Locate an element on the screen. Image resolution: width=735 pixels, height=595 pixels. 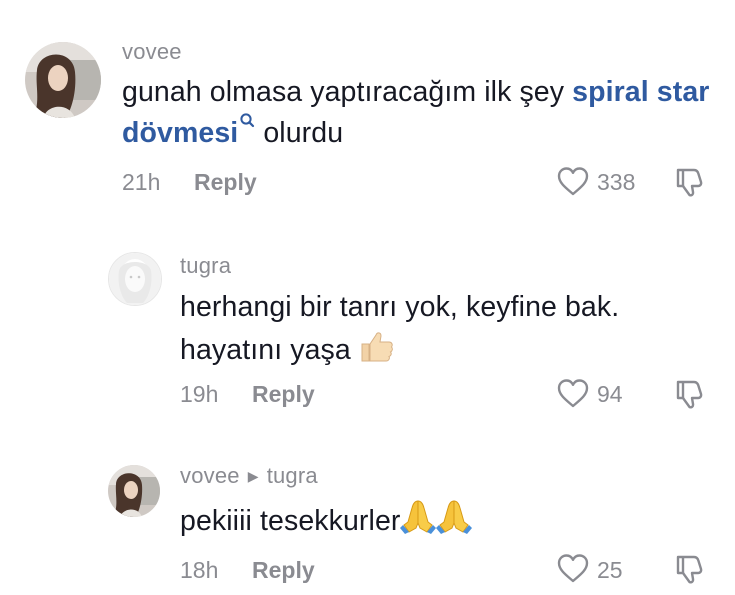
reply-to-username: tugra is located at coordinates (292, 475).